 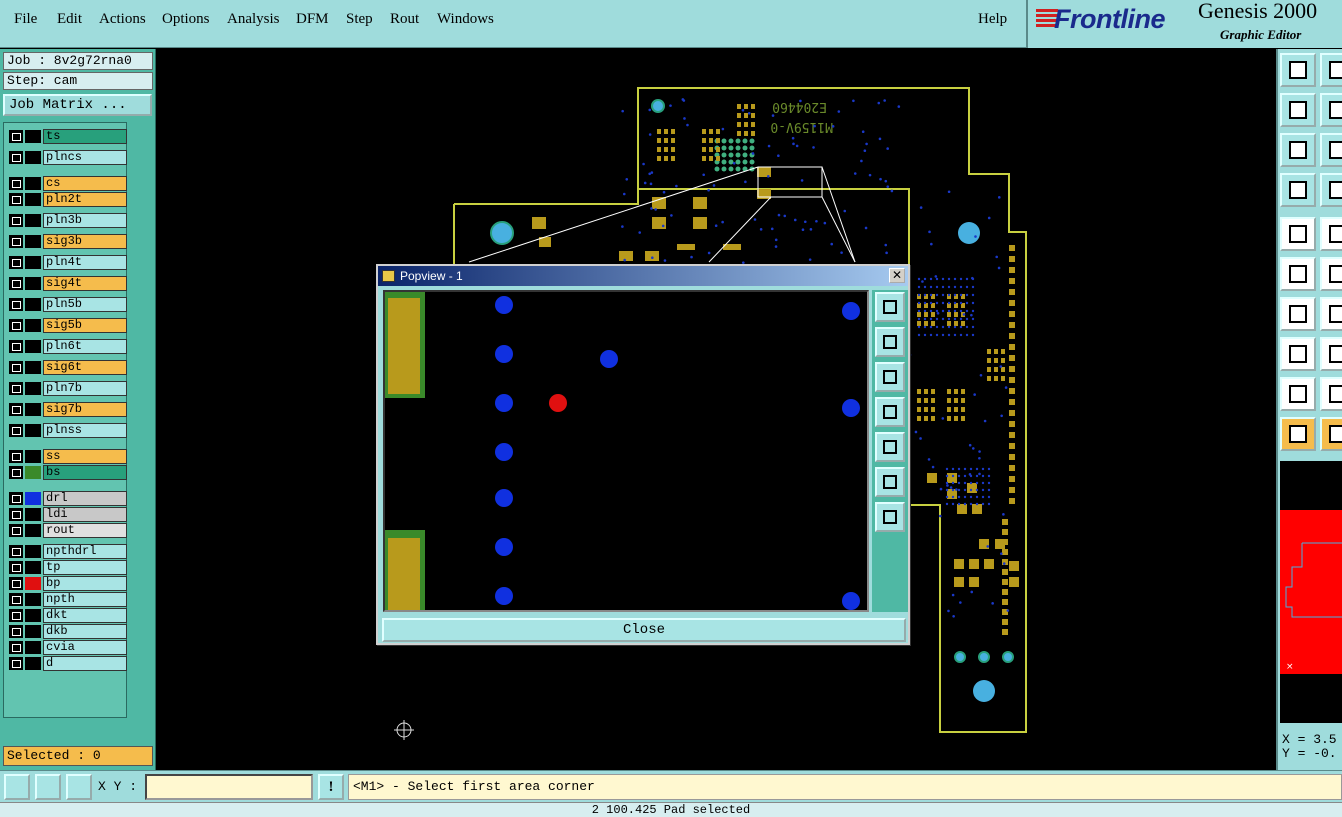 What do you see at coordinates (25, 19) in the screenshot?
I see `menu-file: File` at bounding box center [25, 19].